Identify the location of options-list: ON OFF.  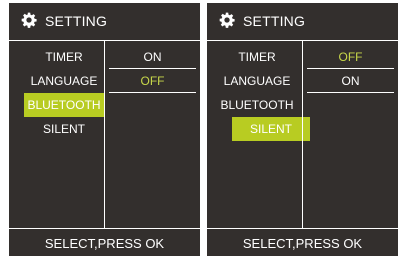
(152, 69).